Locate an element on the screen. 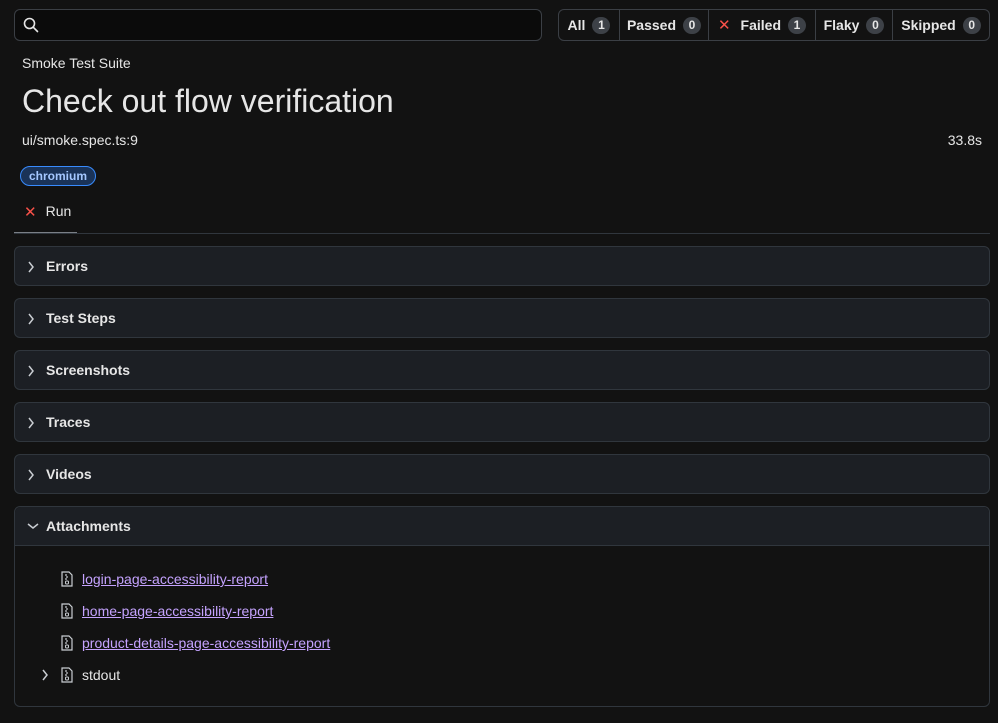 Image resolution: width=998 pixels, height=723 pixels. search-box is located at coordinates (278, 25).